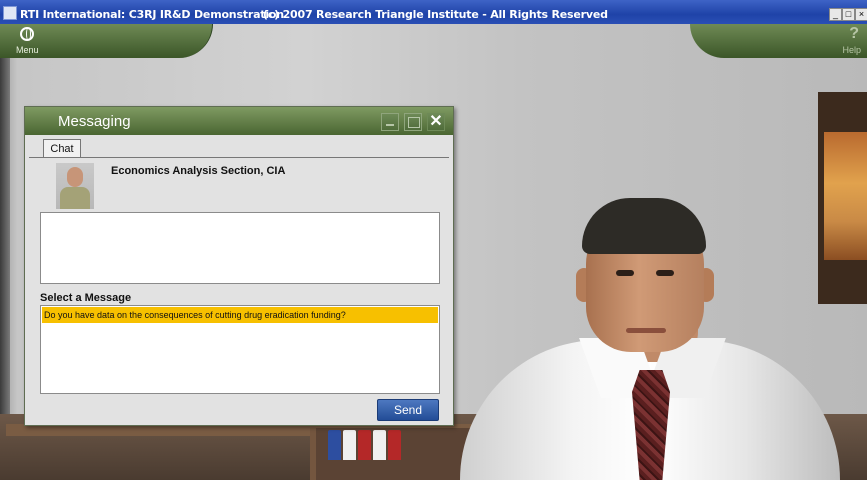 Image resolution: width=867 pixels, height=480 pixels. Describe the element at coordinates (861, 14) in the screenshot. I see `close-window-button: ×` at that location.